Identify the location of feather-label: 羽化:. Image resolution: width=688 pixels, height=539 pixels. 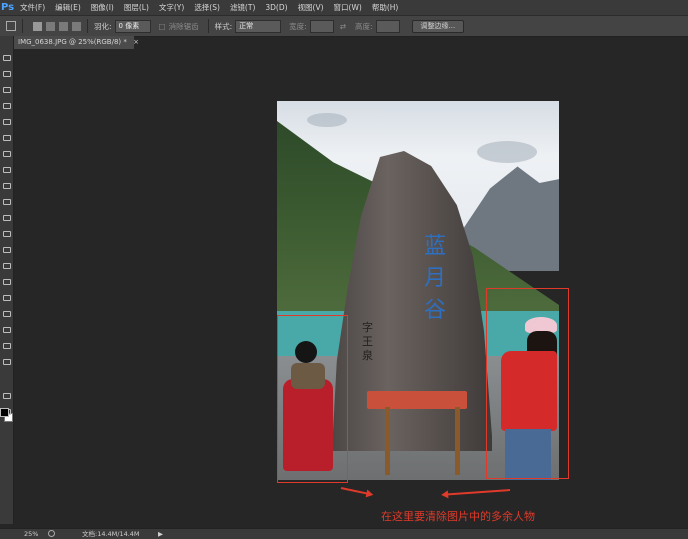
(103, 26).